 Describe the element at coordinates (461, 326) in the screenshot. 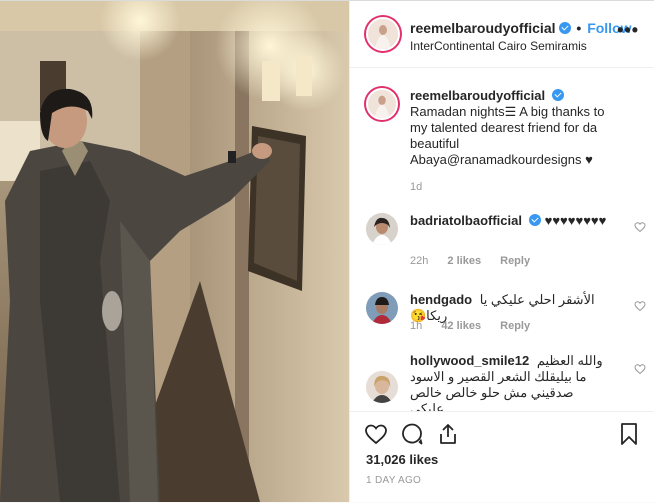

I see `comment-likes: 42 likes` at that location.